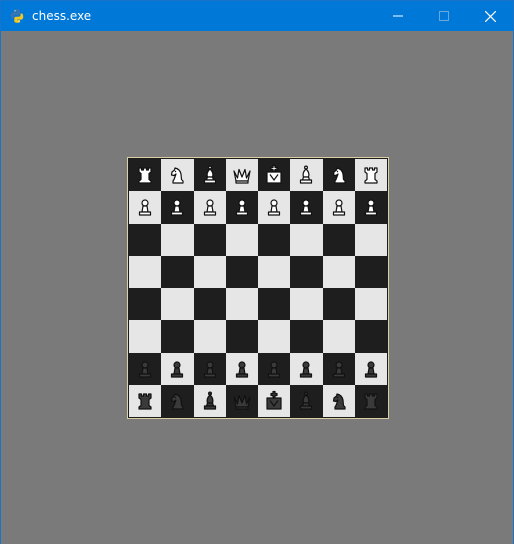 The image size is (514, 544). I want to click on square-e6, so click(274, 239).